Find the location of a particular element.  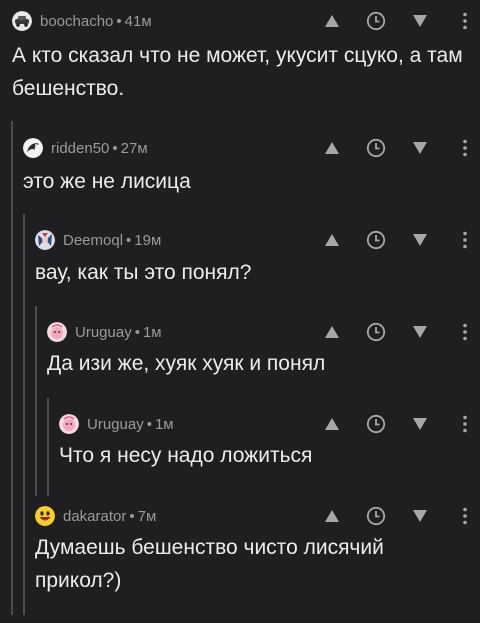

comment-meta: boochacho • 41м is located at coordinates (96, 21).